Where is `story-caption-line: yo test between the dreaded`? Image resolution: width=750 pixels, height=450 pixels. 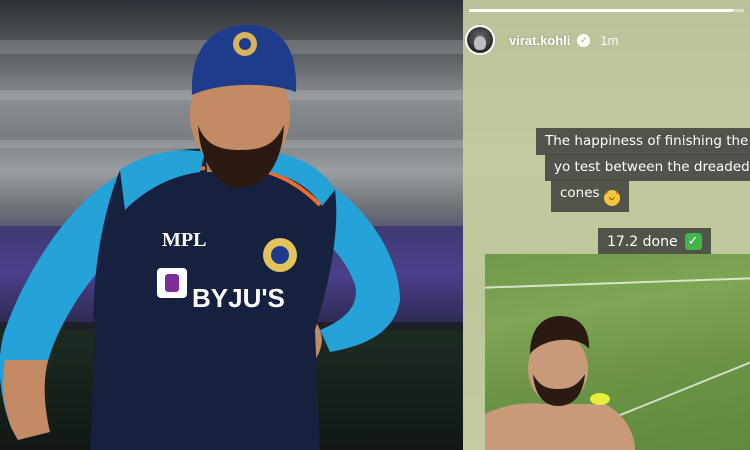 story-caption-line: yo test between the dreaded is located at coordinates (647, 167).